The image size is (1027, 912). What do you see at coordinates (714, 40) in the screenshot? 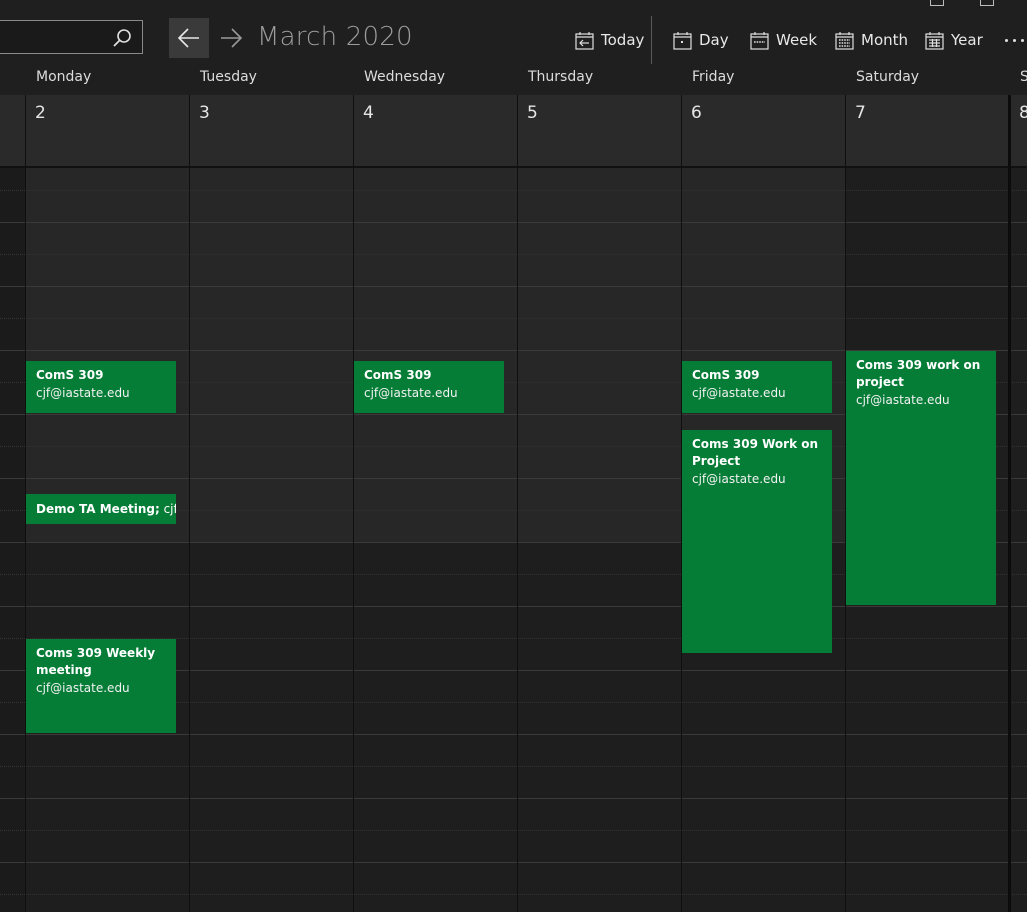
I see `day-view-label: Day` at bounding box center [714, 40].